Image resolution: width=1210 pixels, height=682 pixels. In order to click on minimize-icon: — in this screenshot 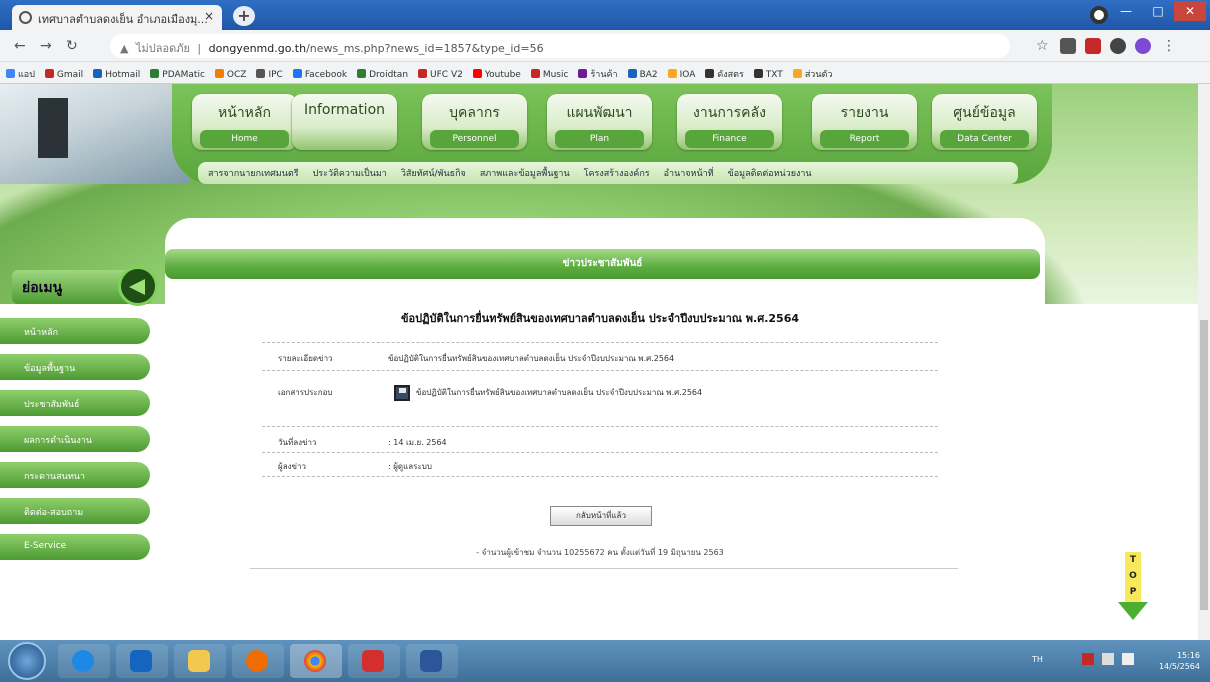, I will do `click(1126, 11)`.